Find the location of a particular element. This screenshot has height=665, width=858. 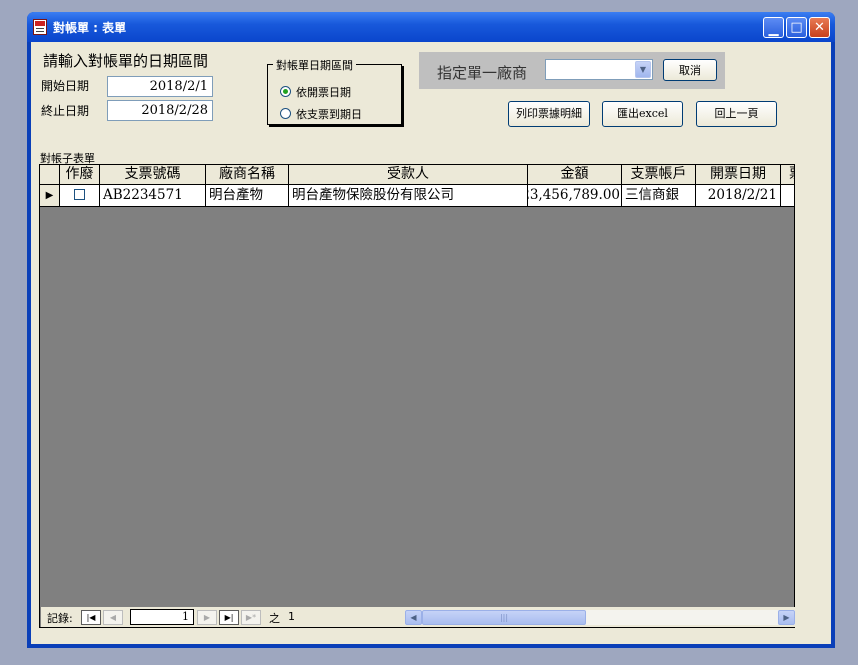

extra-cell is located at coordinates (787, 196).